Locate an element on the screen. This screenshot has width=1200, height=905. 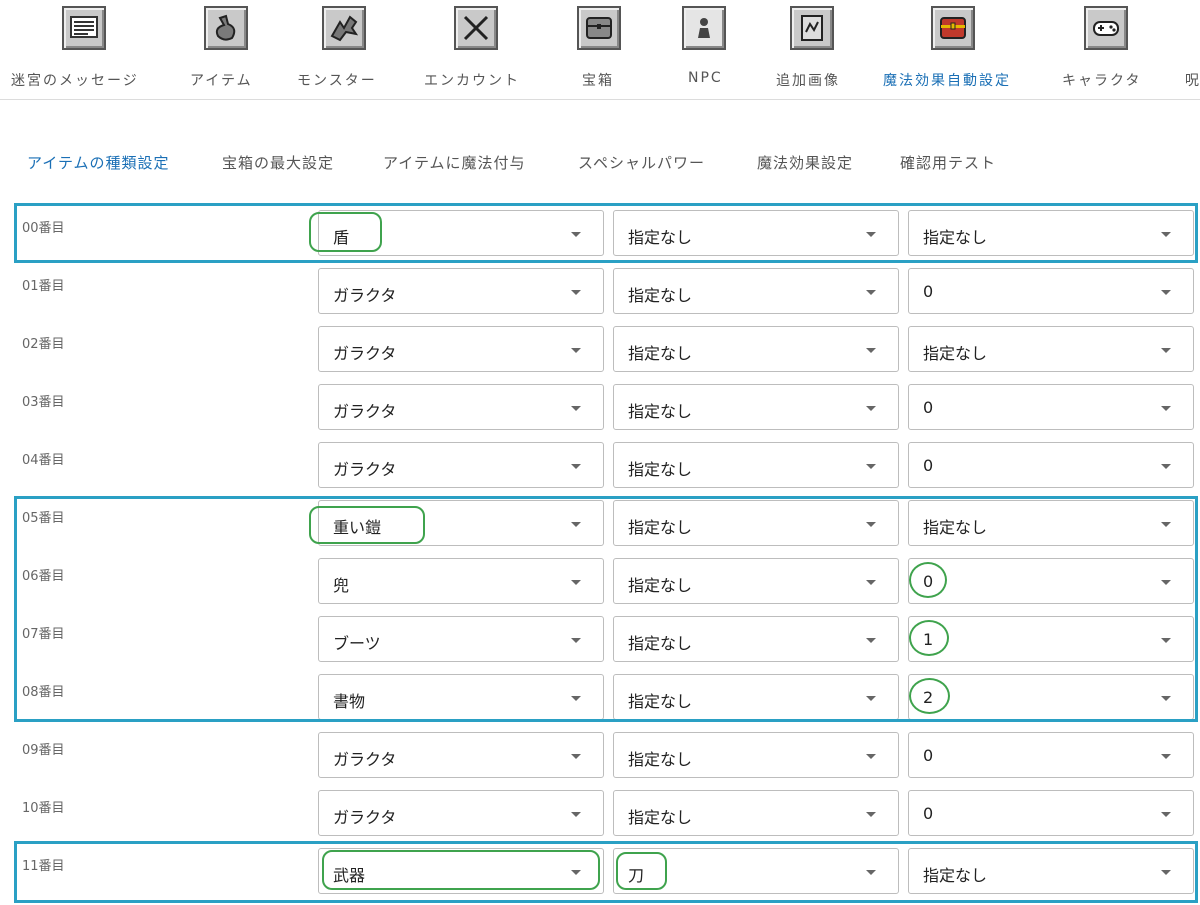
table-row: 02番目 ガラクタ 指定なし 指定なし is located at coordinates (600, 353).